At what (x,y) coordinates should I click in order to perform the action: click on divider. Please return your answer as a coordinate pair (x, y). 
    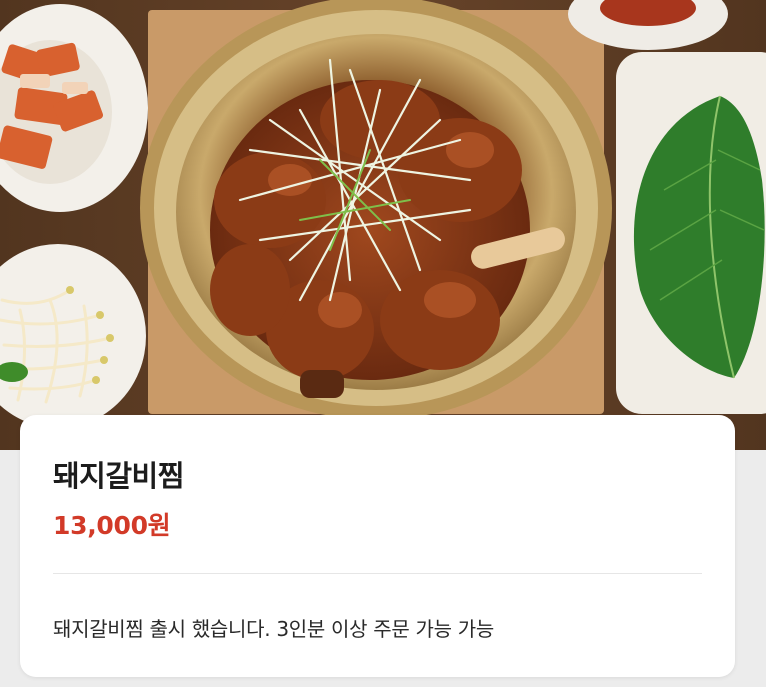
    Looking at the image, I should click on (377, 573).